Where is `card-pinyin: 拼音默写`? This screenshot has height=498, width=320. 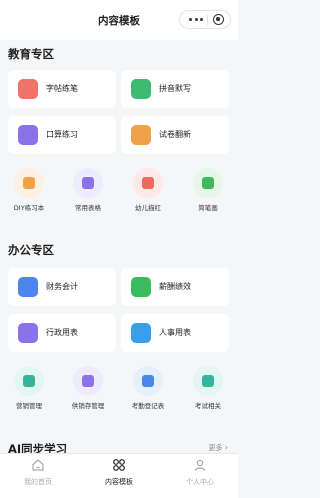
card-pinyin: 拼音默写 is located at coordinates (175, 89).